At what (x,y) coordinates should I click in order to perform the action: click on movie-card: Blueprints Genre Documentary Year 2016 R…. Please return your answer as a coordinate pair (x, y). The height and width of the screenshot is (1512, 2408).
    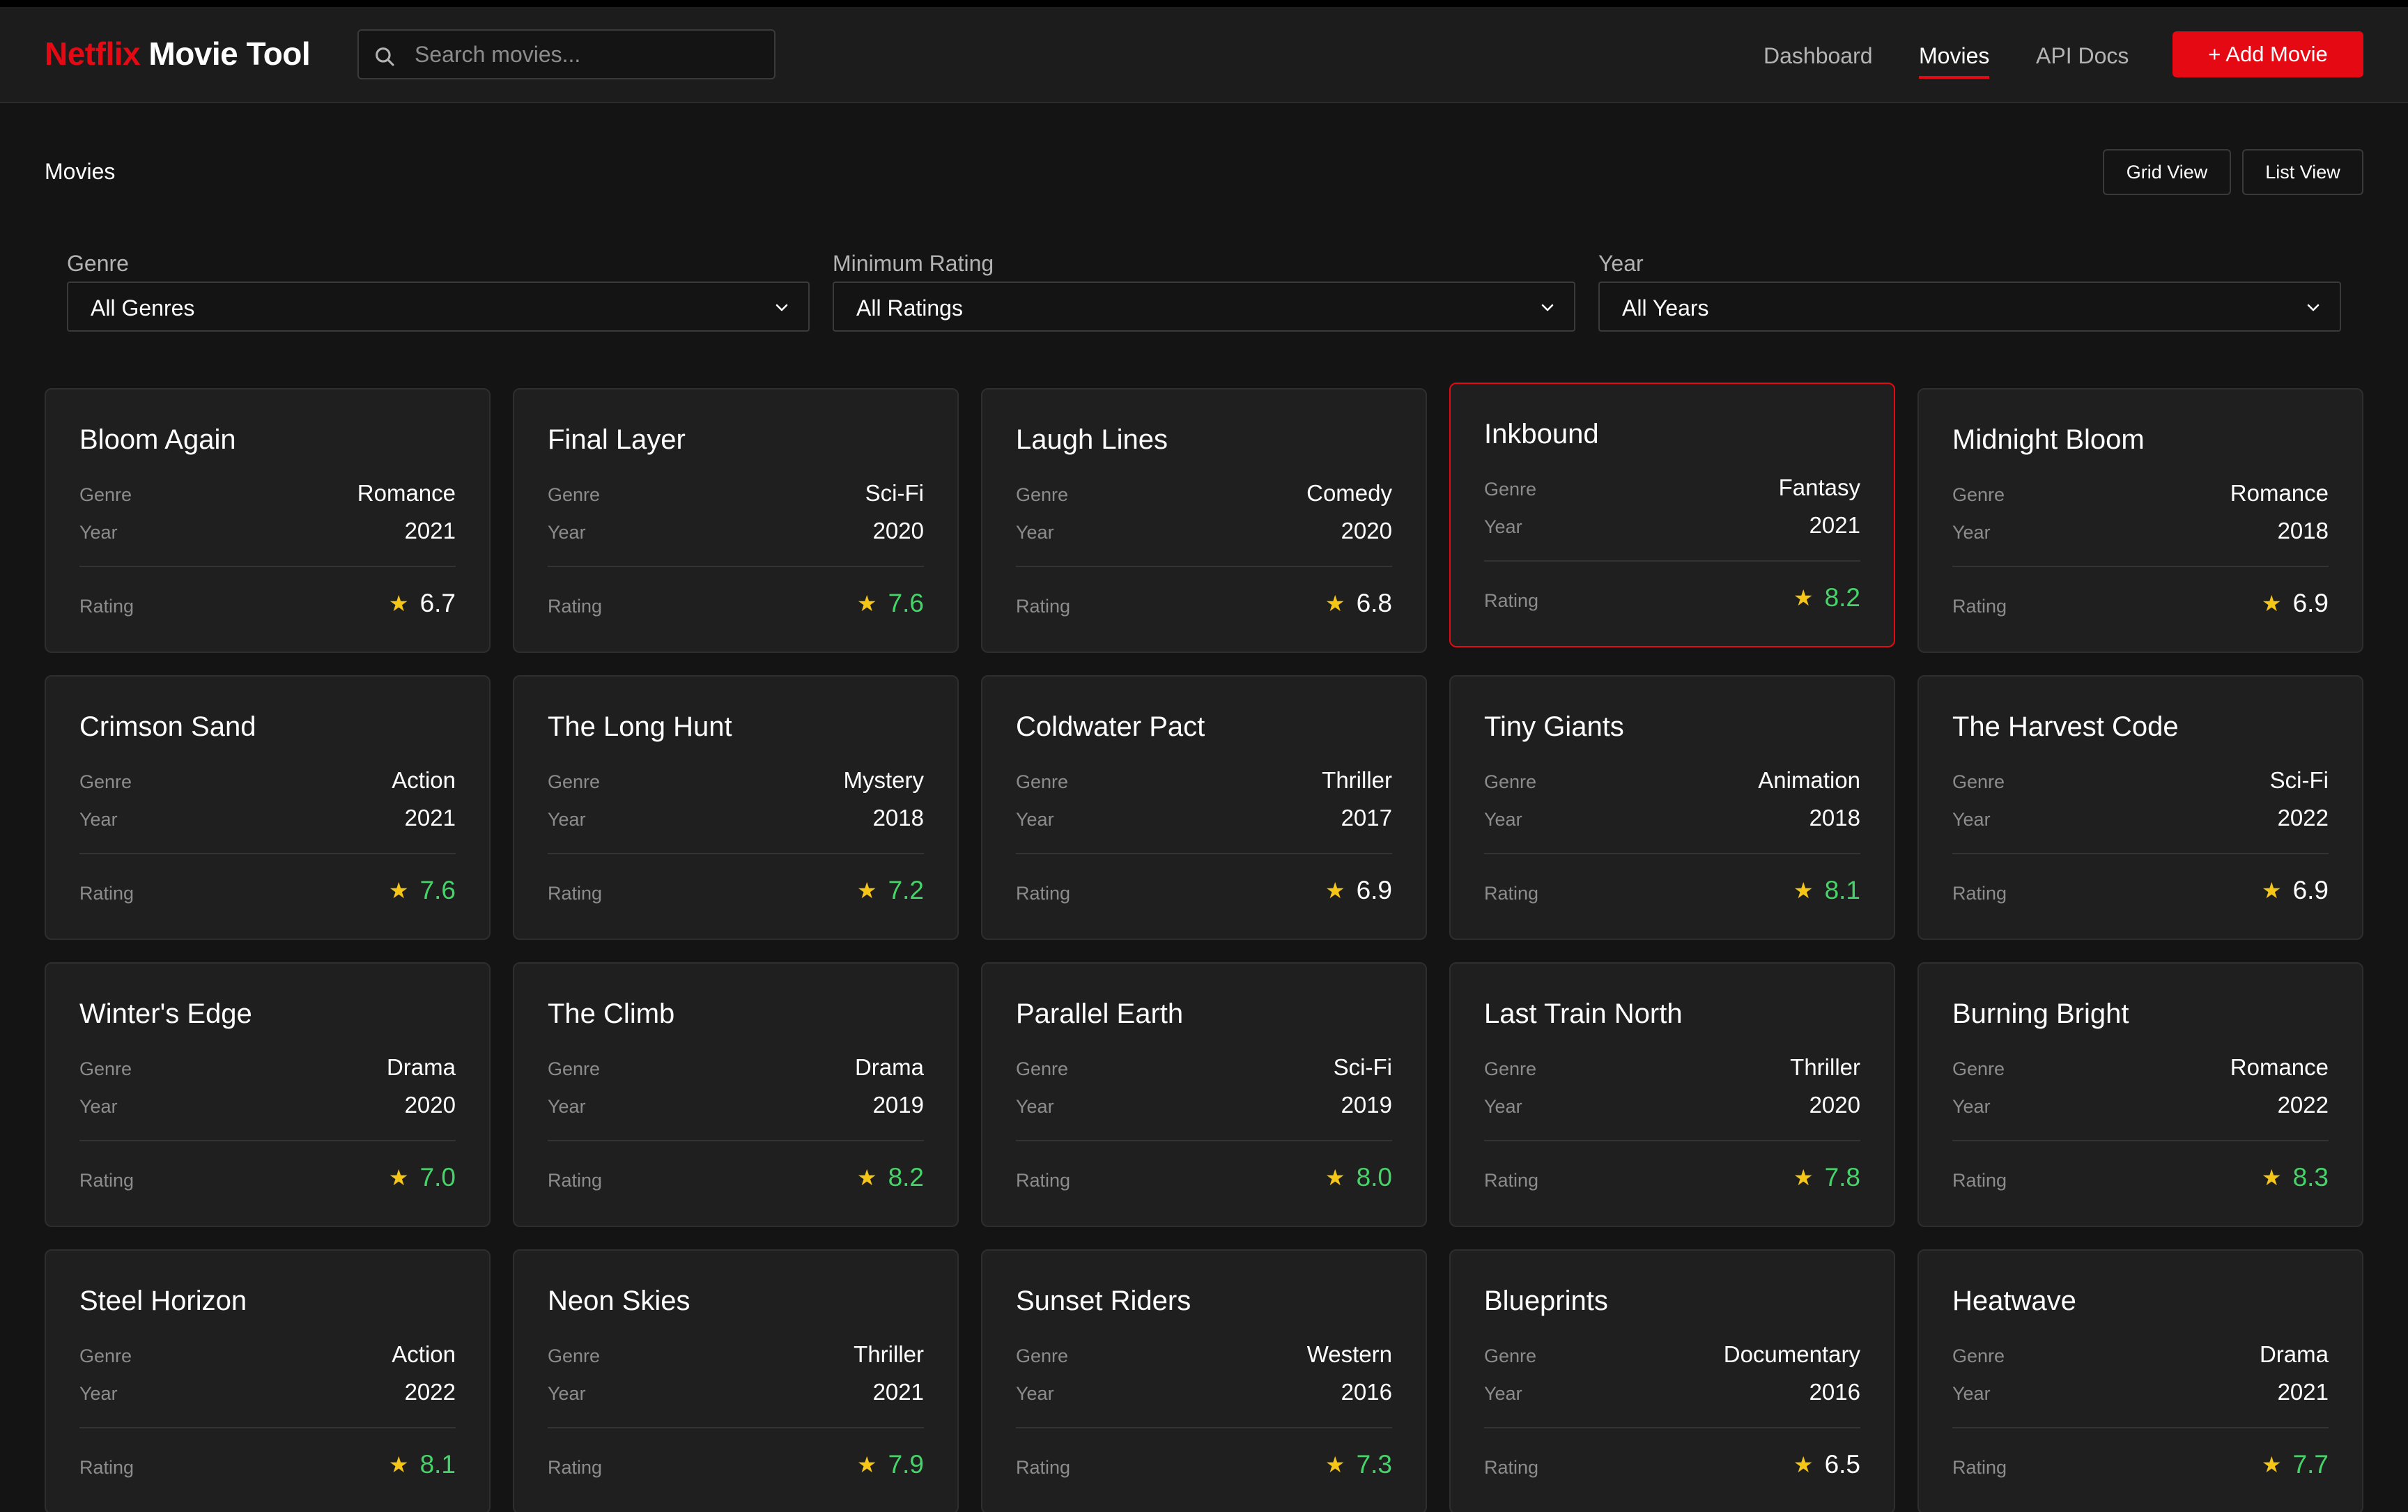
    Looking at the image, I should click on (1672, 1380).